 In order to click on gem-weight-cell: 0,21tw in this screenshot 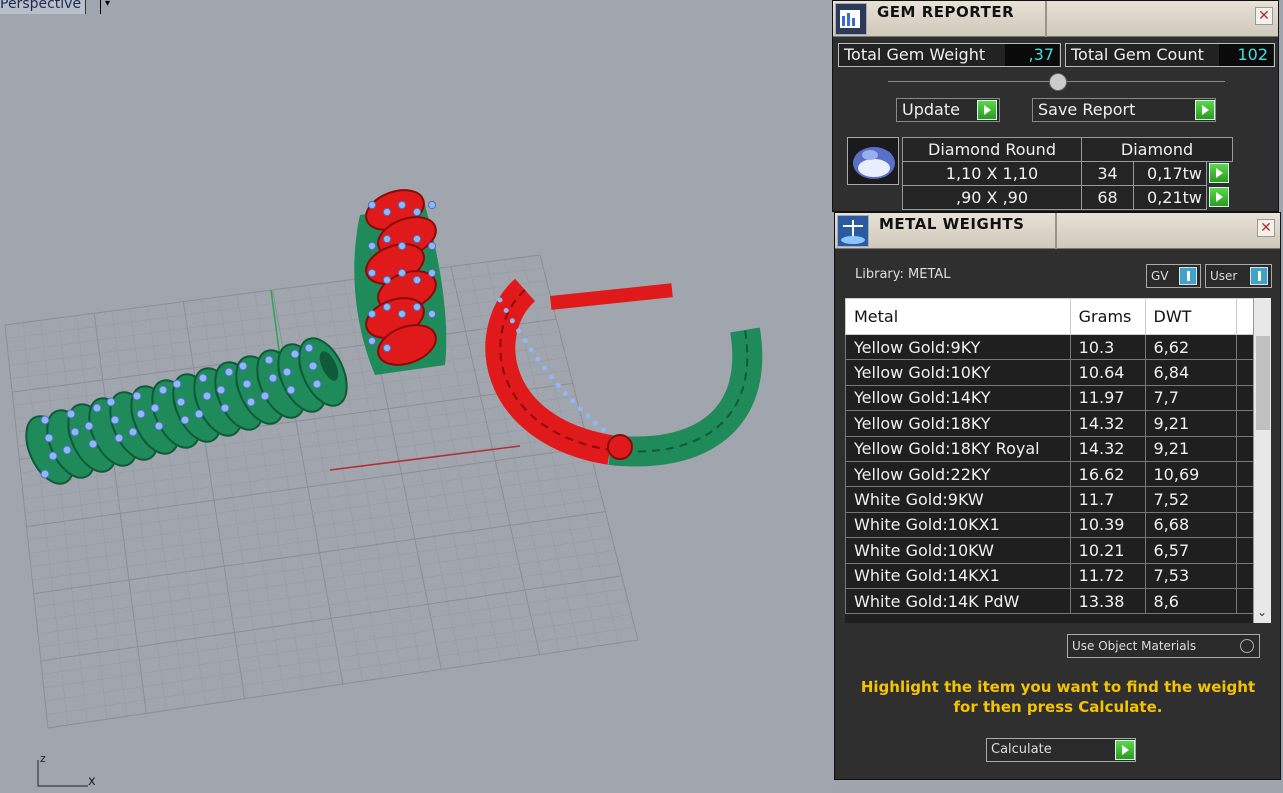, I will do `click(1170, 197)`.